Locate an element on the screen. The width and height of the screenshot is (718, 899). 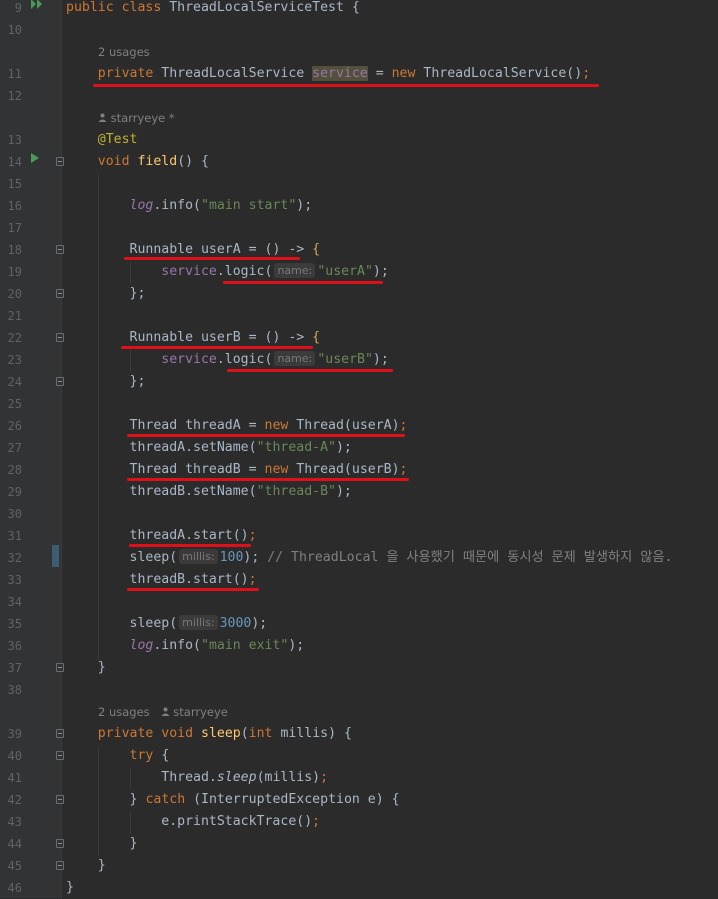
code-line-16: log.info("main start"); is located at coordinates (189, 206).